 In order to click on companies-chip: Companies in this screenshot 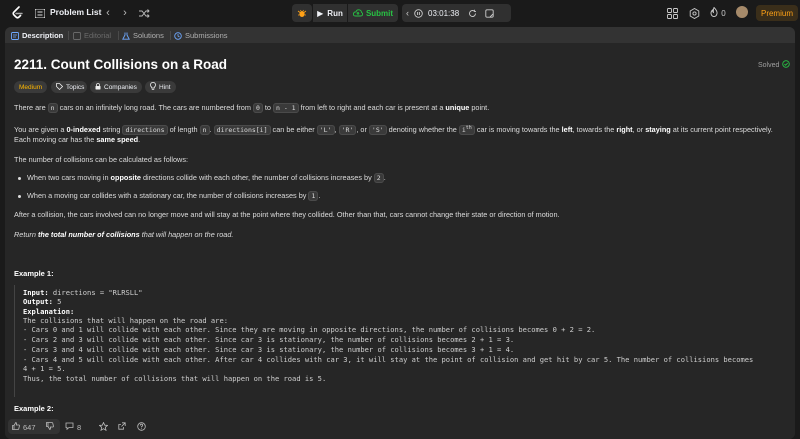, I will do `click(116, 87)`.